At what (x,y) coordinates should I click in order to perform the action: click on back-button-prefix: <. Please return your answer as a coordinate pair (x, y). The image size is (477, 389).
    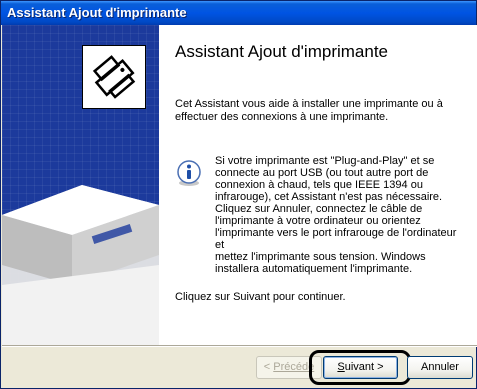
    Looking at the image, I should click on (268, 367).